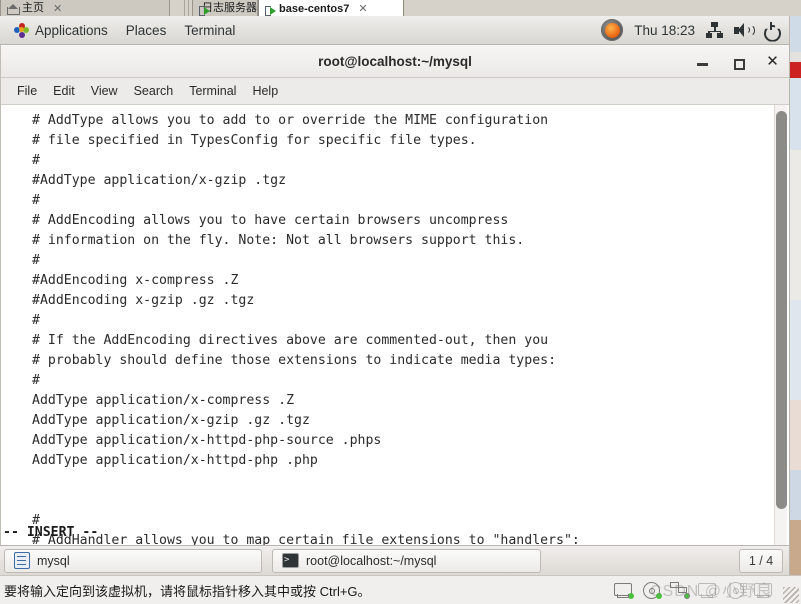 The width and height of the screenshot is (801, 604). What do you see at coordinates (664, 30) in the screenshot?
I see `panel-clock: Thu 18:23` at bounding box center [664, 30].